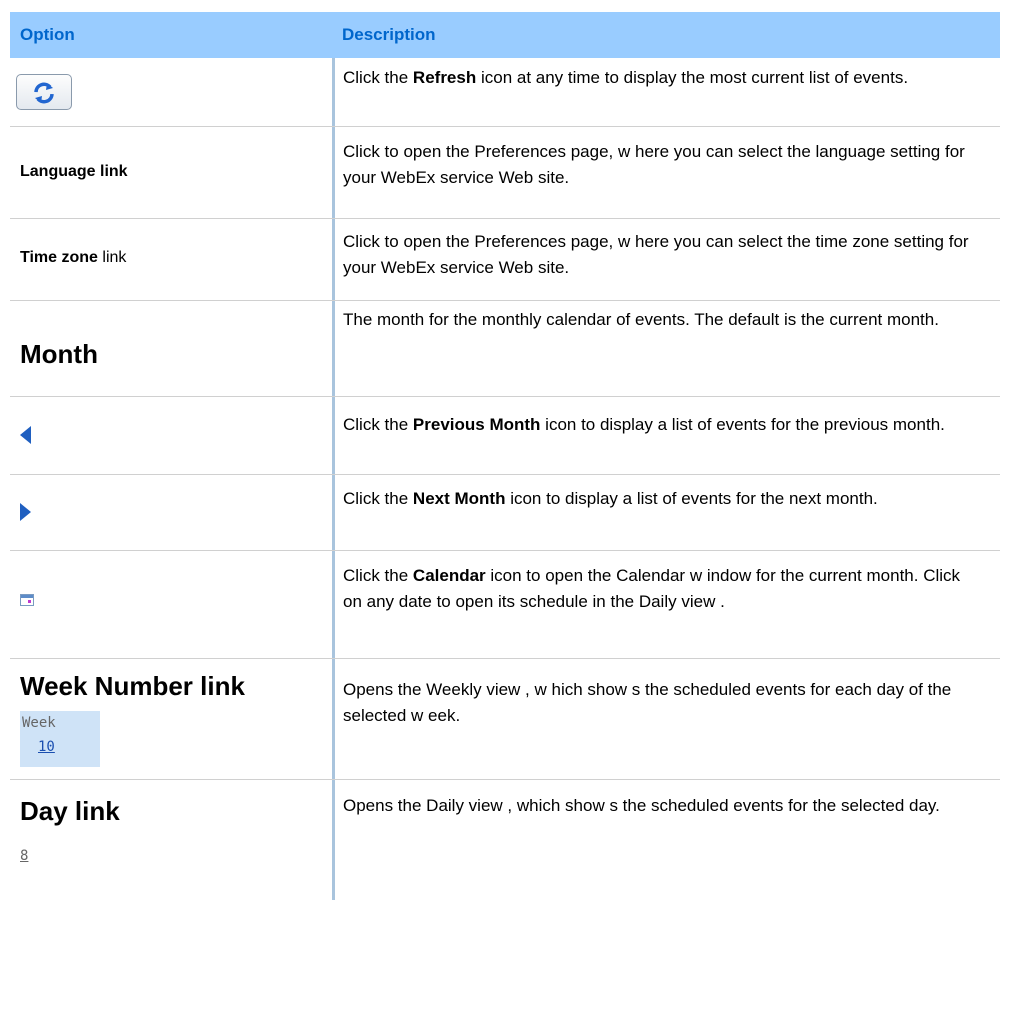 Image resolution: width=1010 pixels, height=1015 pixels. I want to click on option-cell: Week Number link Week 10, so click(171, 719).